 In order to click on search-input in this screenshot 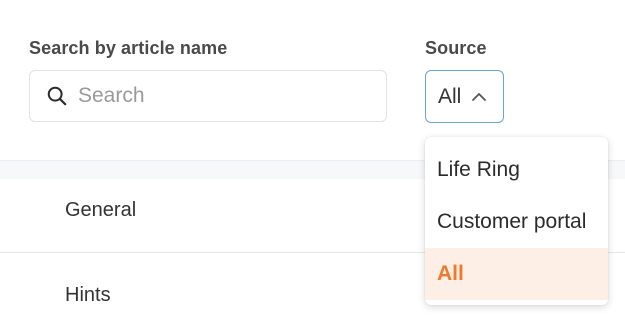, I will do `click(218, 96)`.